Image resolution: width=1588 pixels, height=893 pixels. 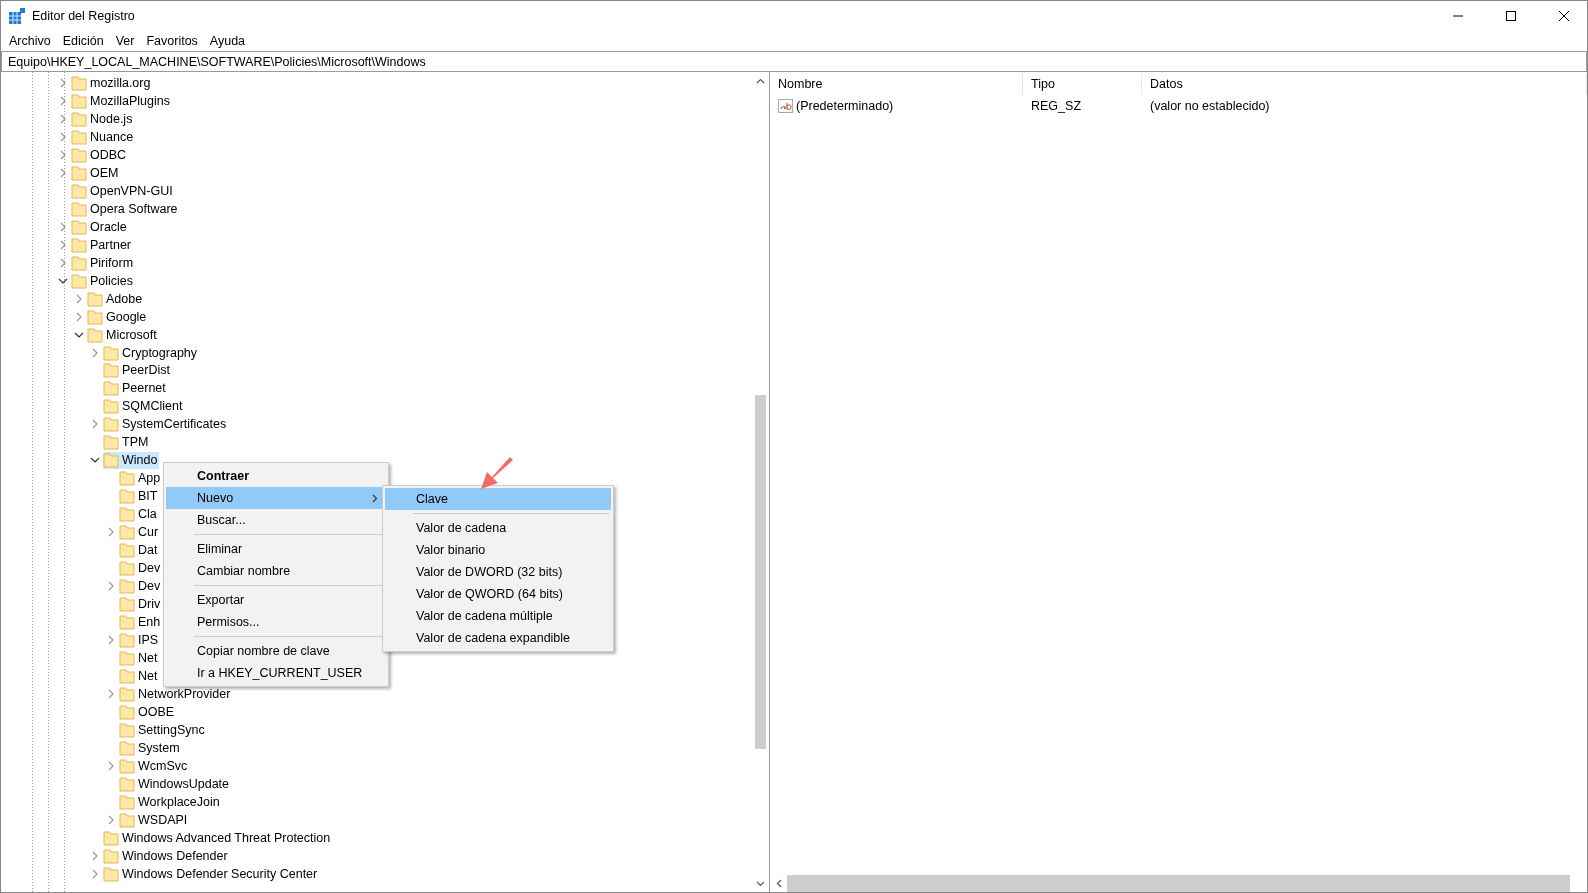 What do you see at coordinates (211, 874) in the screenshot?
I see `tree-item: Windows Defender Security Center` at bounding box center [211, 874].